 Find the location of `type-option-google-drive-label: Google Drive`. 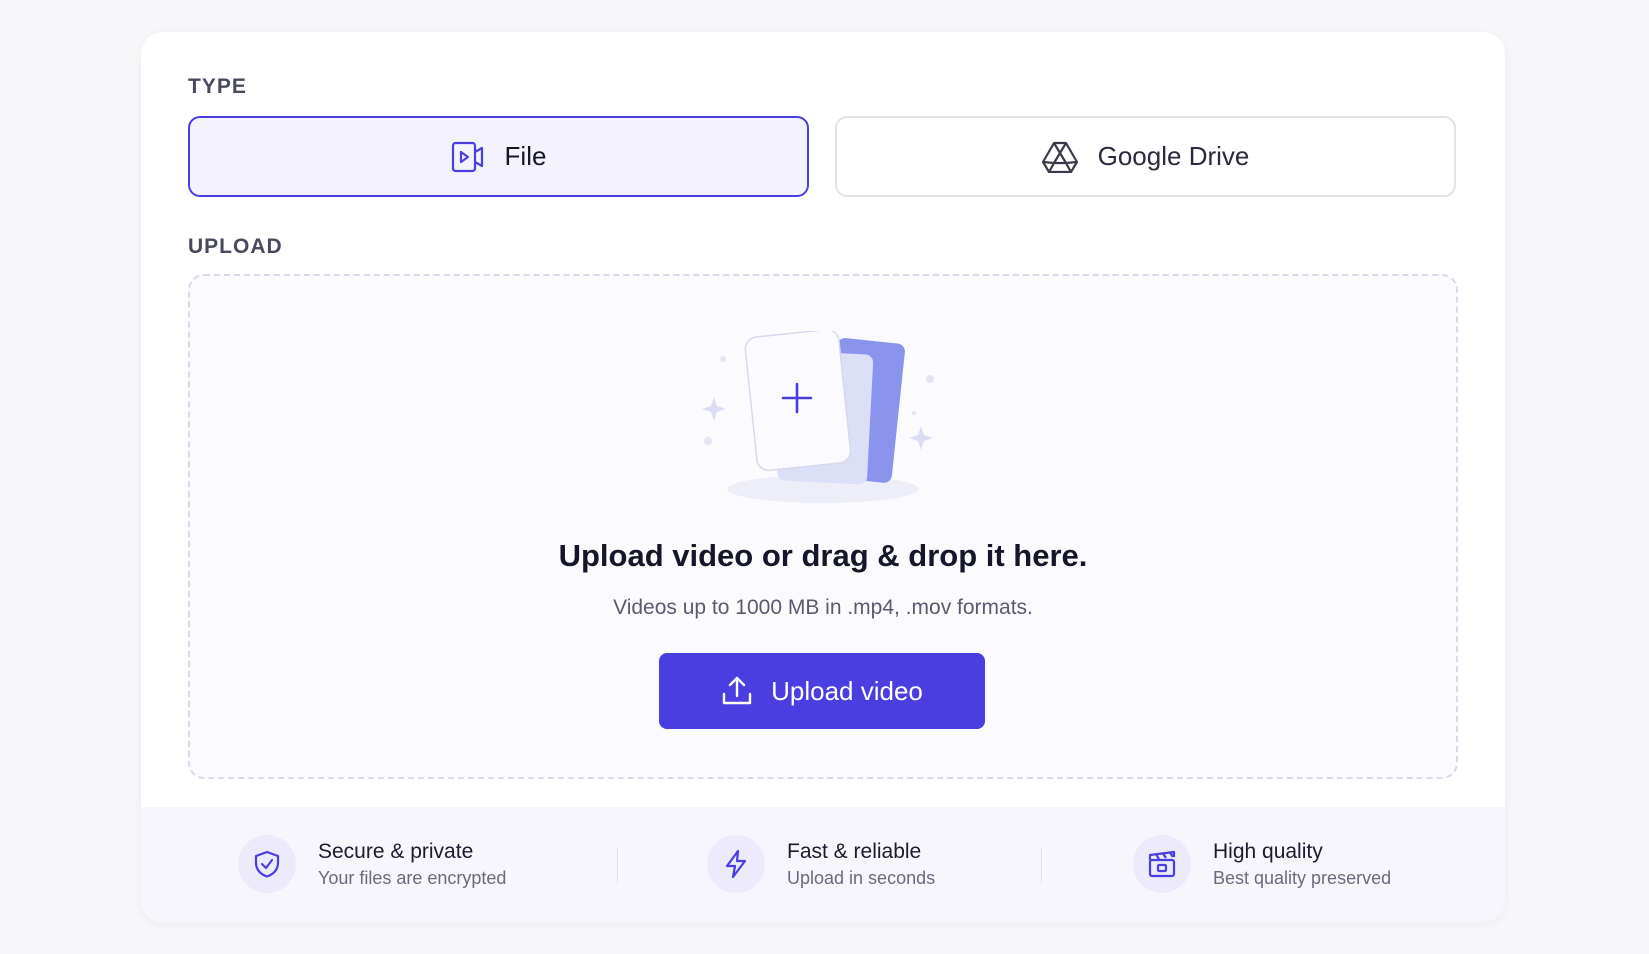

type-option-google-drive-label: Google Drive is located at coordinates (1173, 156).